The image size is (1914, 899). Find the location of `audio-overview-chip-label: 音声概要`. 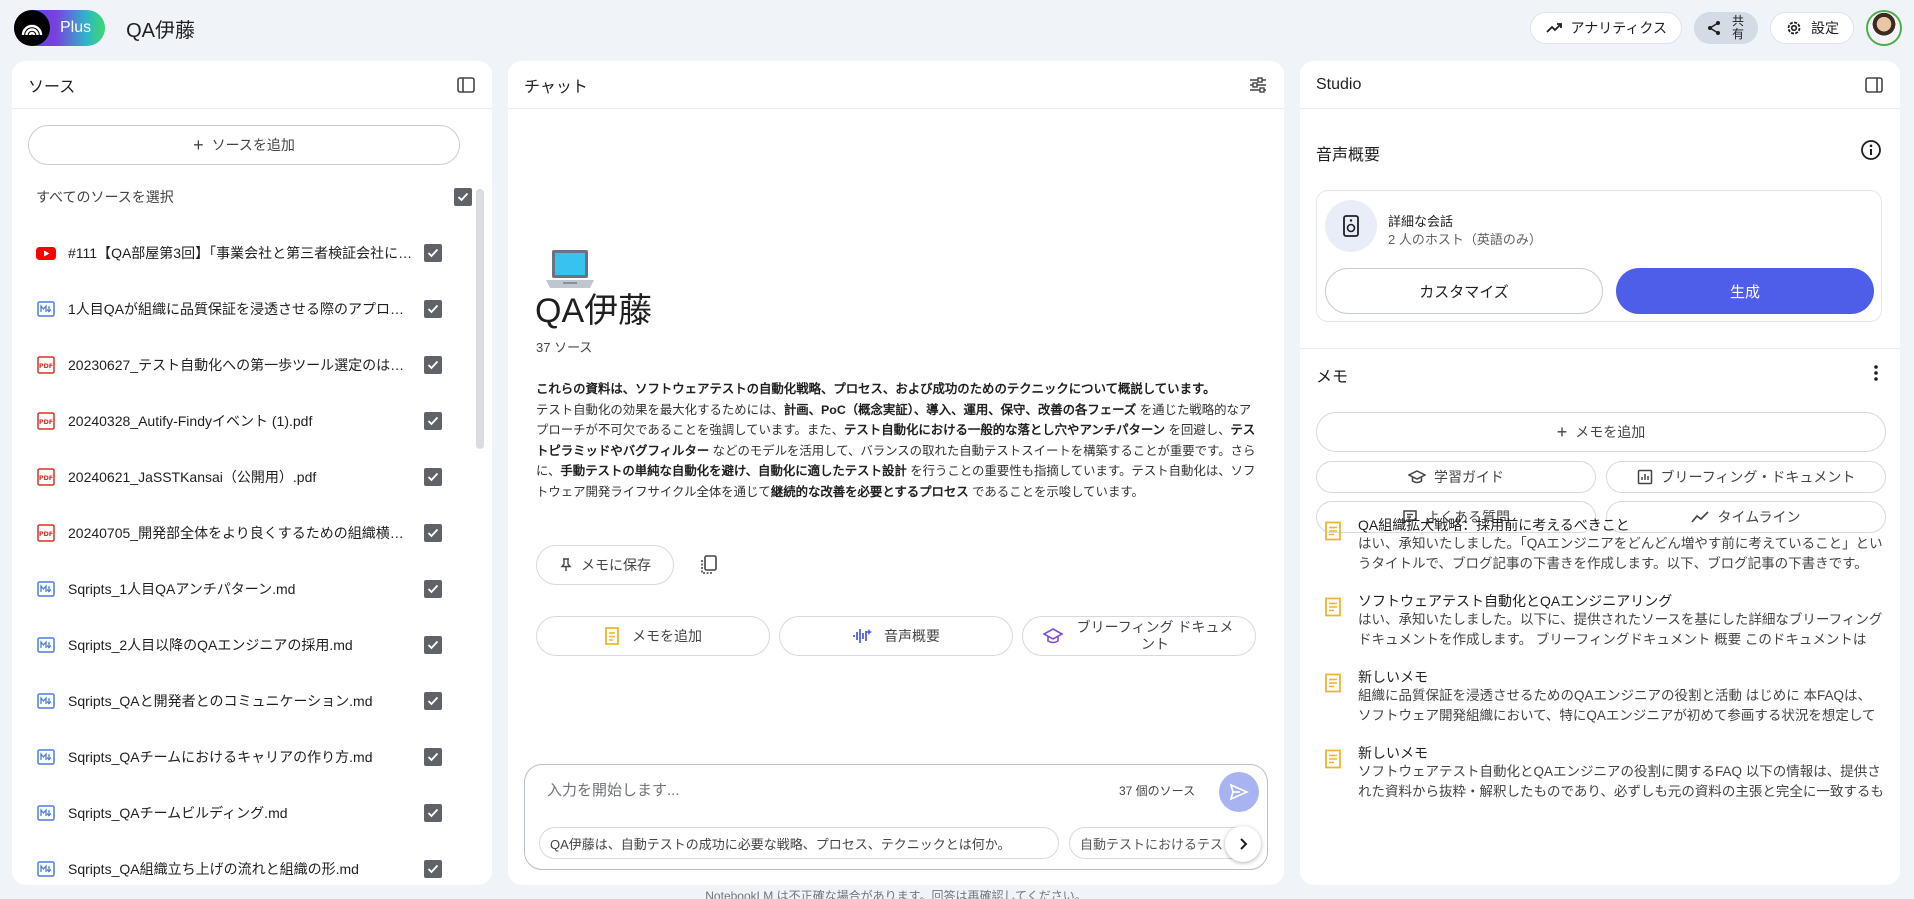

audio-overview-chip-label: 音声概要 is located at coordinates (912, 635).